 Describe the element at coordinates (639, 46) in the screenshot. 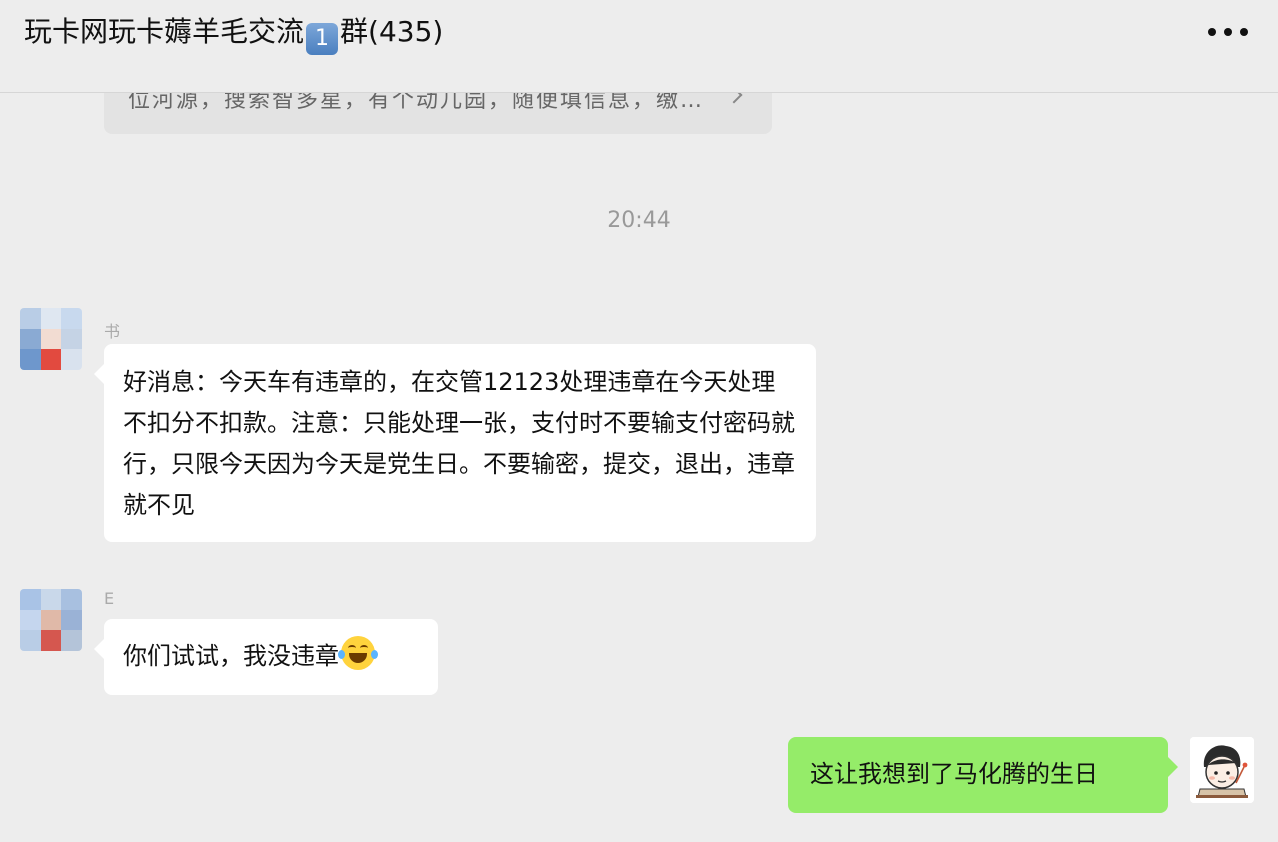

I see `chat-header: 玩卡网玩卡薅羊毛交流 1 群(435)` at that location.